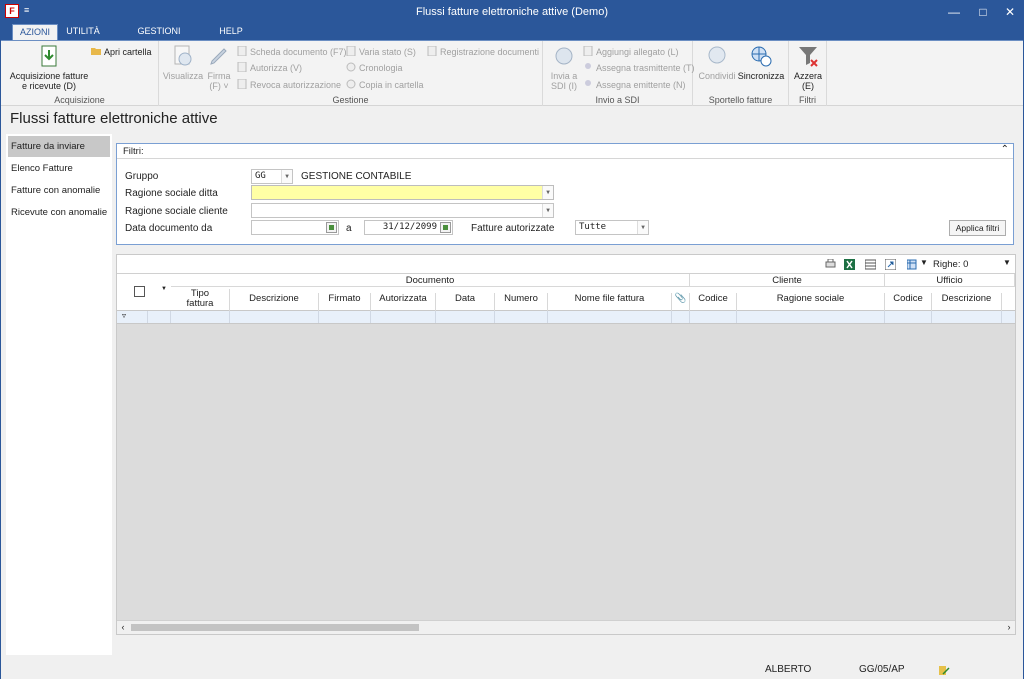 The width and height of the screenshot is (1024, 679). What do you see at coordinates (123, 627) in the screenshot?
I see `scroll-left-icon: ‹` at bounding box center [123, 627].